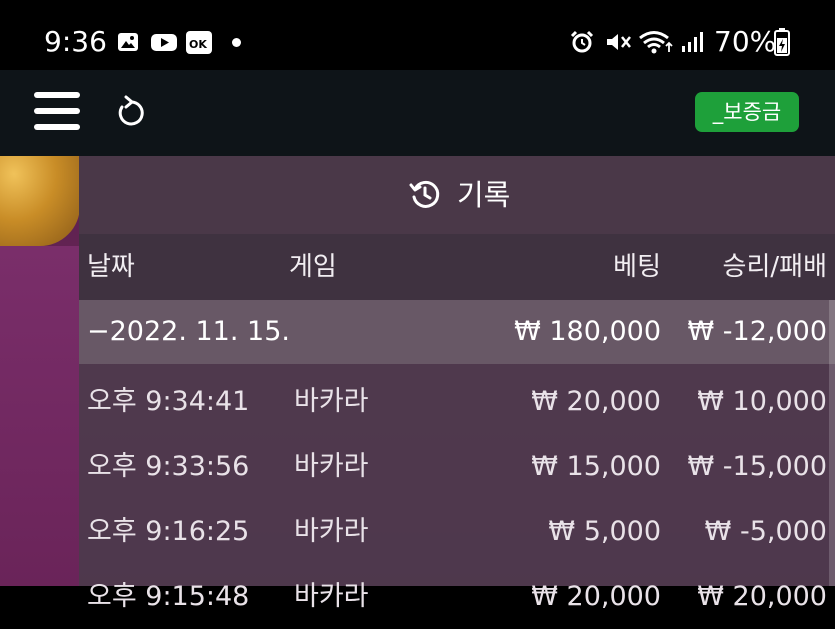 This screenshot has height=629, width=835. I want to click on gallery-icon, so click(128, 42).